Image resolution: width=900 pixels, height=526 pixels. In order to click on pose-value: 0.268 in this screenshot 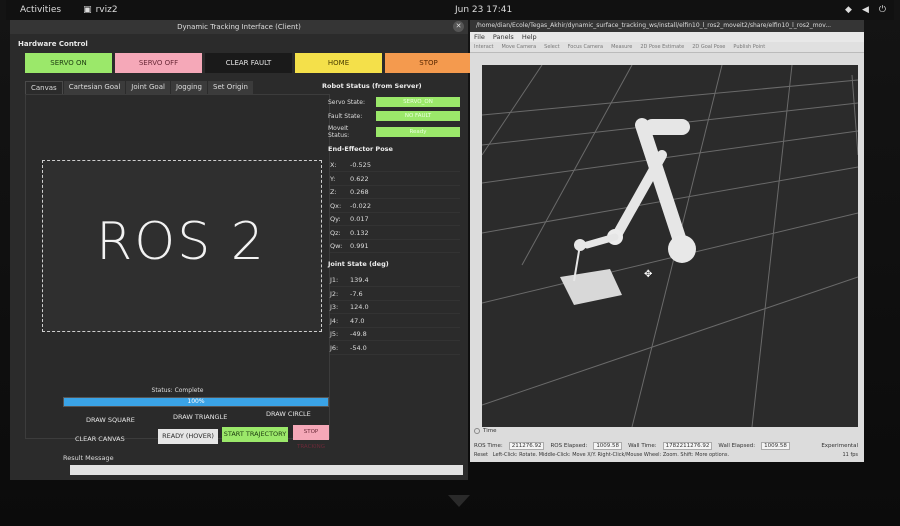, I will do `click(359, 192)`.